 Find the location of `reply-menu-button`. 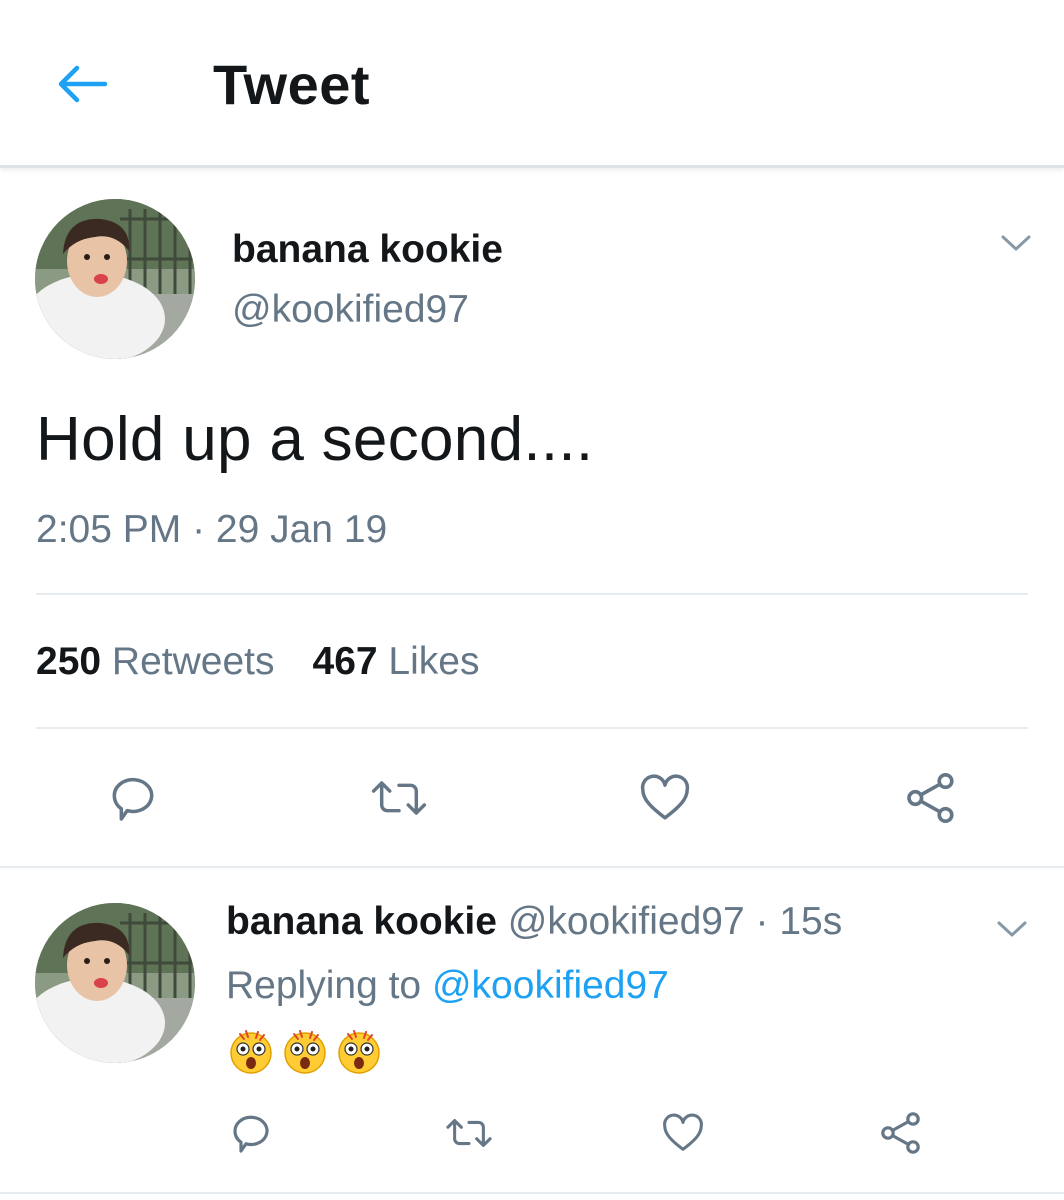

reply-menu-button is located at coordinates (1012, 929).